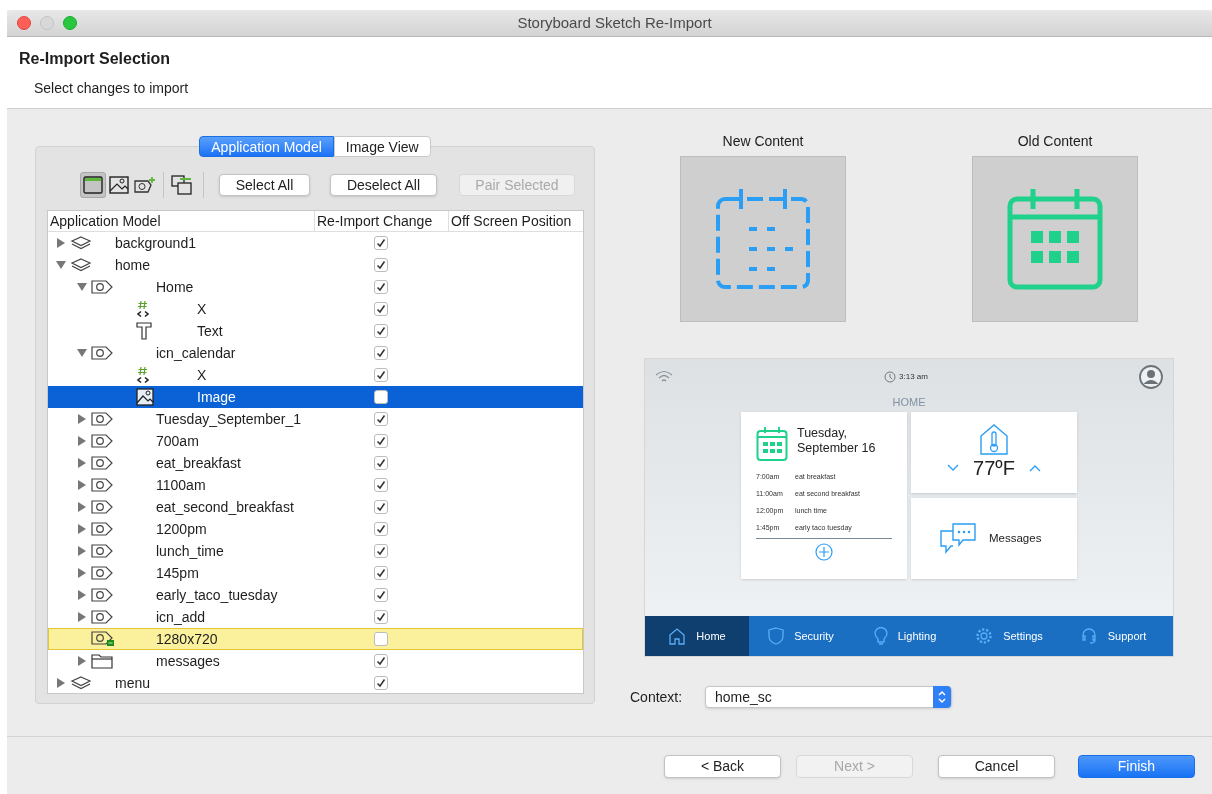 Image resolution: width=1212 pixels, height=794 pixels. I want to click on tree-item-label: 1100am, so click(181, 485).